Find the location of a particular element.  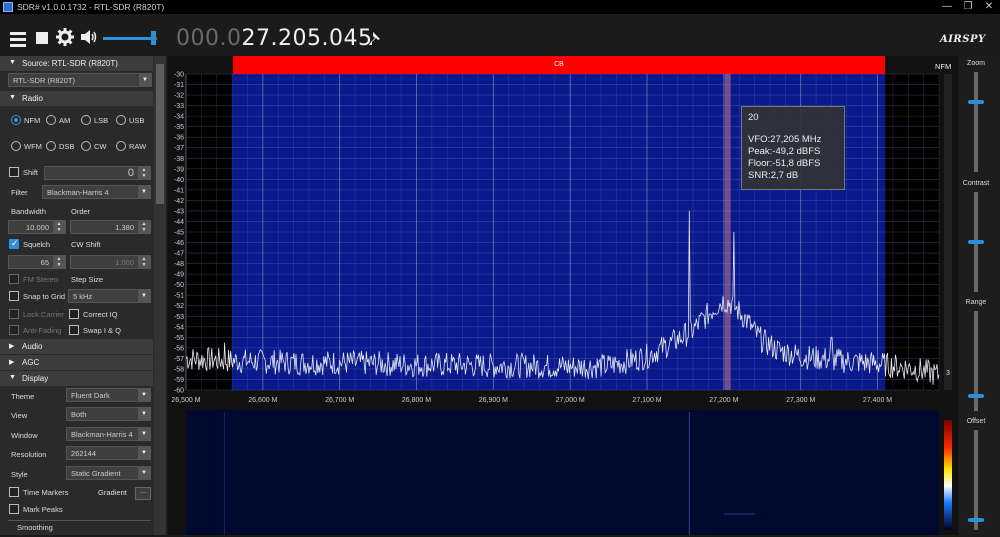

shift-value: 0 is located at coordinates (131, 173).